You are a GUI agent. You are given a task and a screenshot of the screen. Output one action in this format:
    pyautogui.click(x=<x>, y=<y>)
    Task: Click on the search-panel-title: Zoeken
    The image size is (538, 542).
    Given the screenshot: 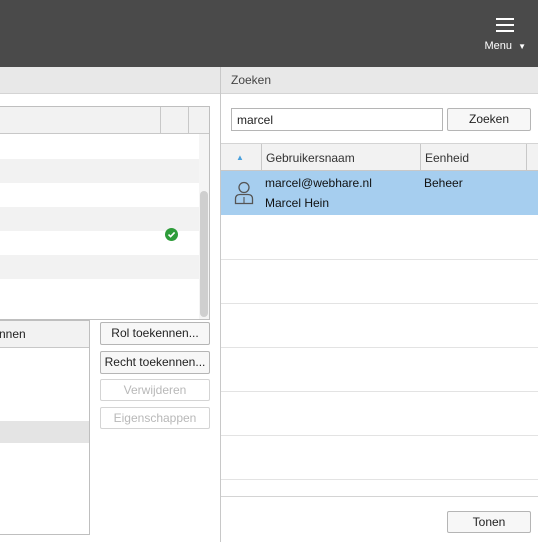 What is the action you would take?
    pyautogui.click(x=251, y=80)
    